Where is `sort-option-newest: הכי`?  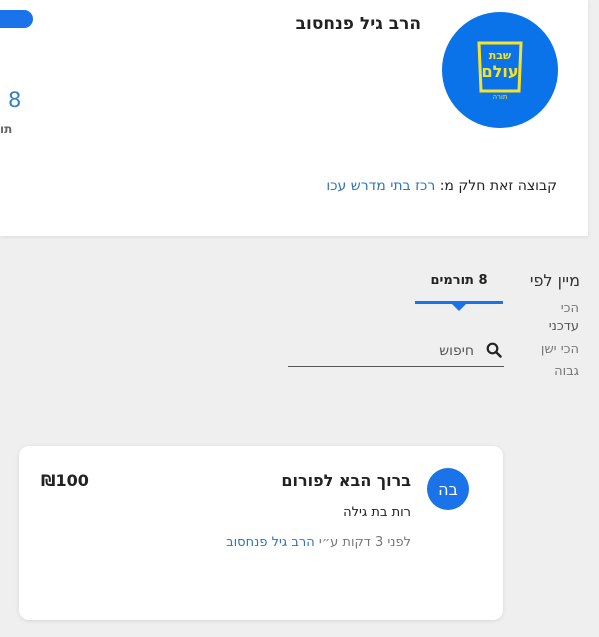
sort-option-newest: הכי is located at coordinates (570, 308).